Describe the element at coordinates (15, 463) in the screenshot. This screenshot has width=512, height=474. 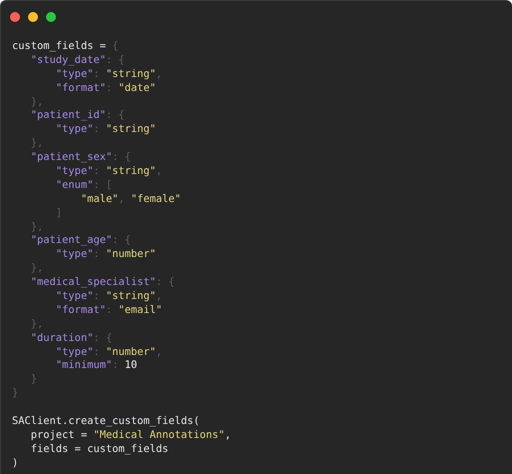
I see `code-line: )` at that location.